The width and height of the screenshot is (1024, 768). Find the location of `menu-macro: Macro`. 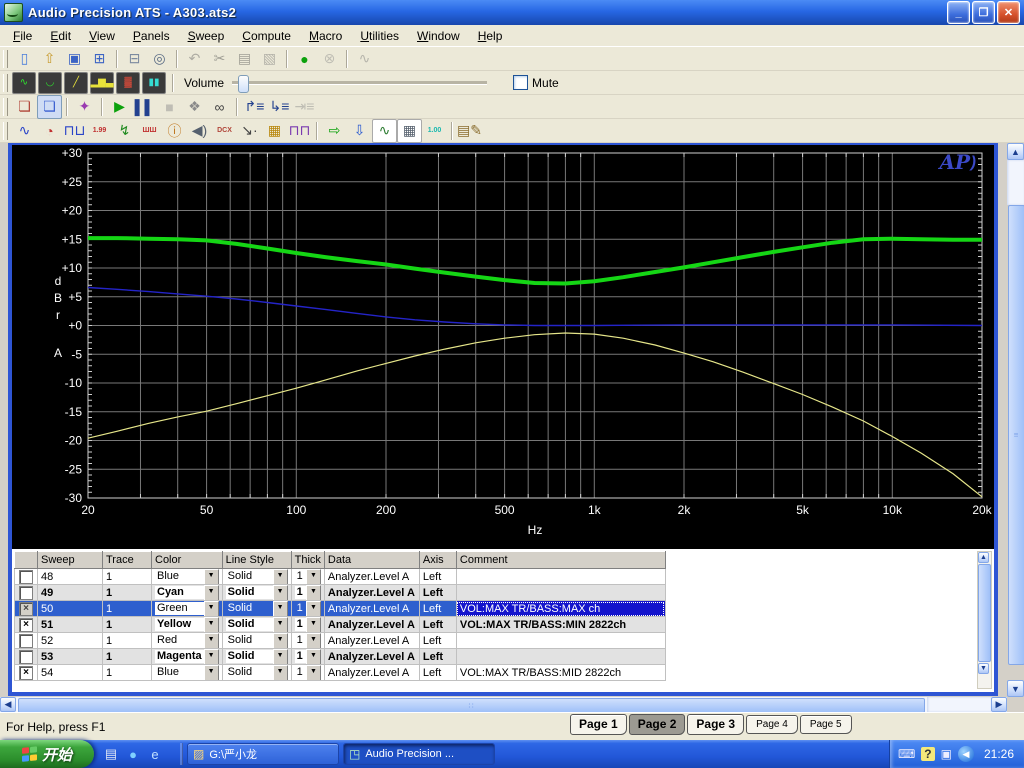

menu-macro: Macro is located at coordinates (325, 36).